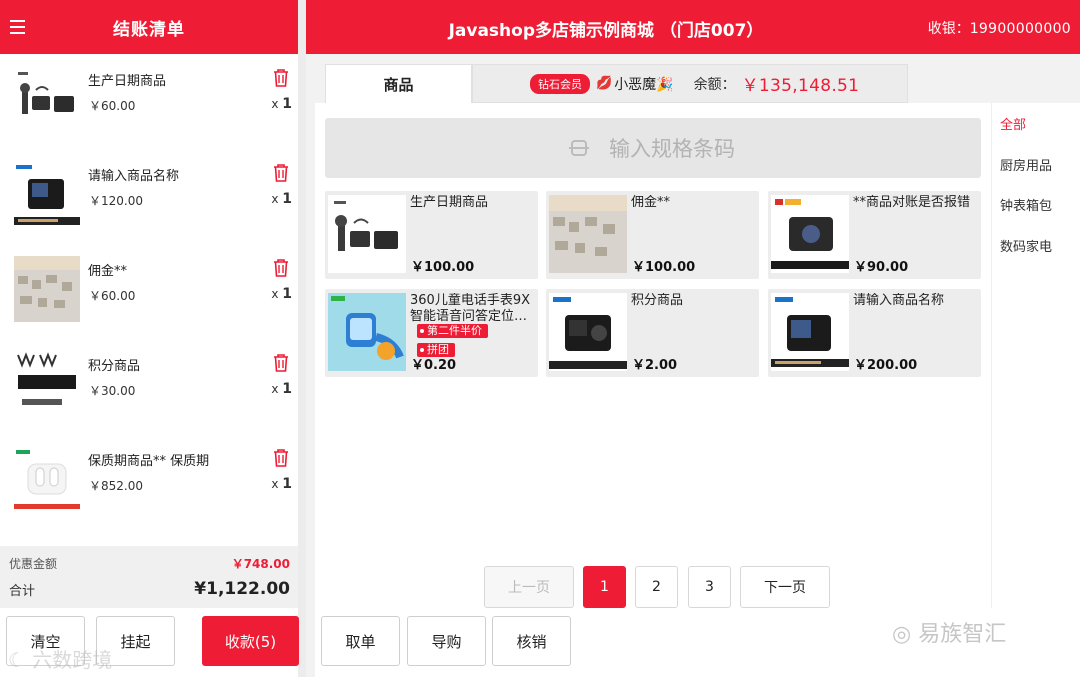  What do you see at coordinates (446, 641) in the screenshot?
I see `shopping-guide-button: 导购` at bounding box center [446, 641].